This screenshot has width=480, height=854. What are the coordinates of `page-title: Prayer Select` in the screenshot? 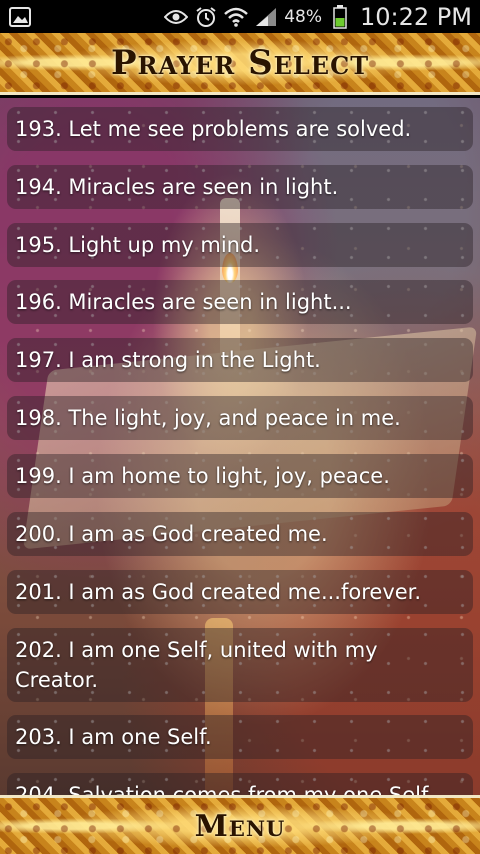 It's located at (240, 62).